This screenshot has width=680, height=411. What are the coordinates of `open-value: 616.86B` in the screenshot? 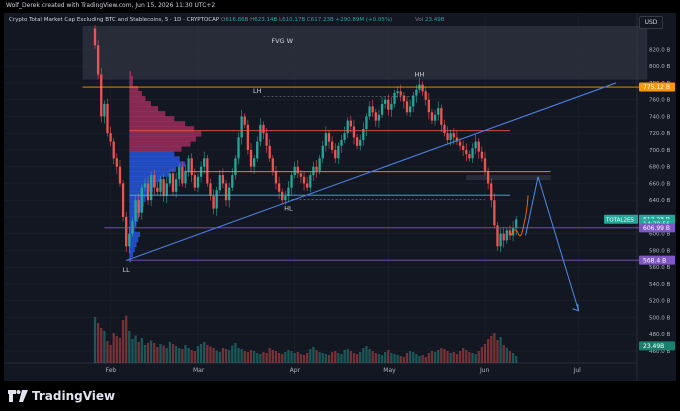 It's located at (237, 20).